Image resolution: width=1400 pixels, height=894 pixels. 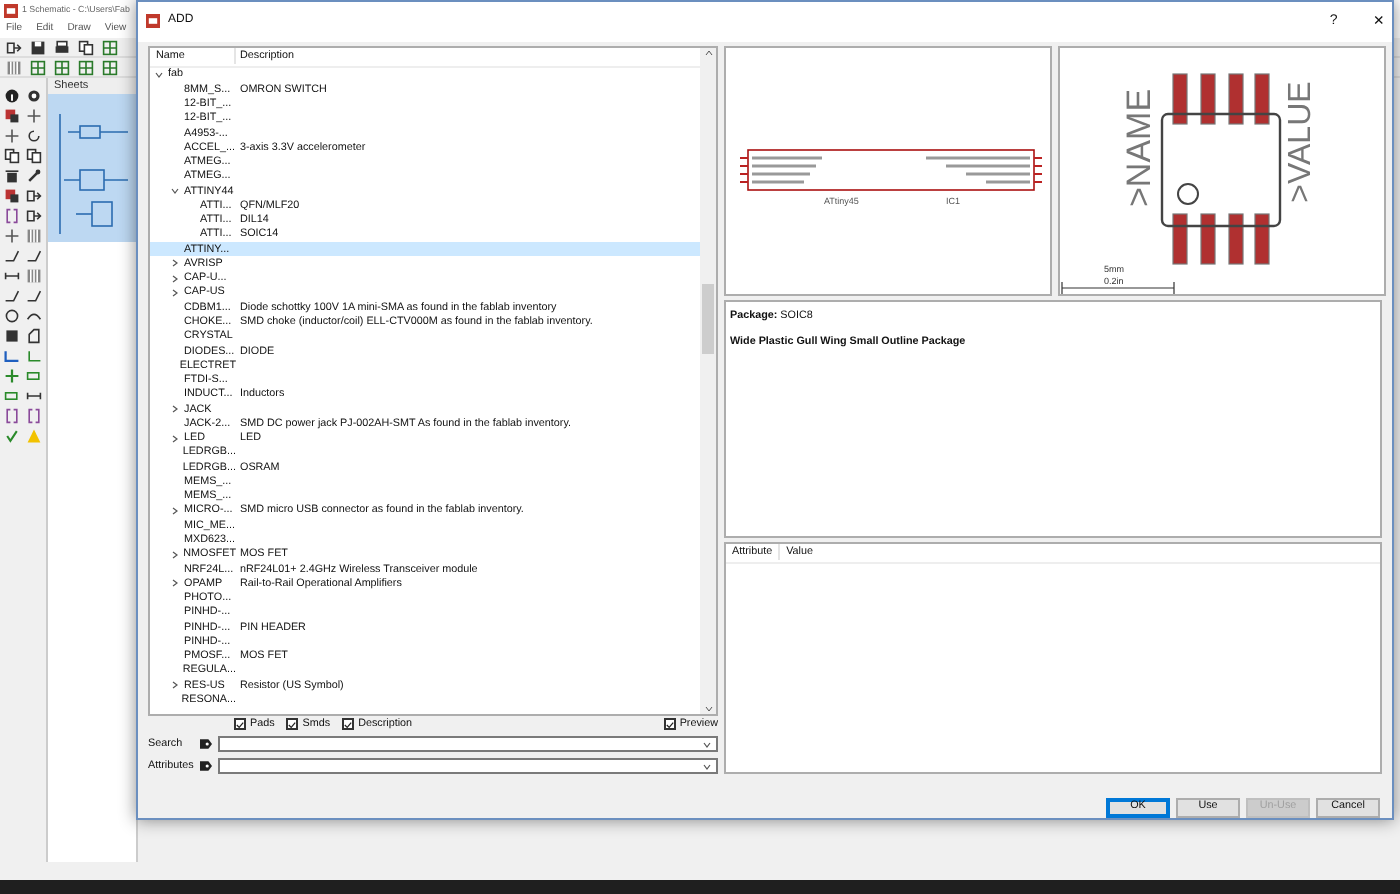 I want to click on scale-bar, so click(x=1118, y=287).